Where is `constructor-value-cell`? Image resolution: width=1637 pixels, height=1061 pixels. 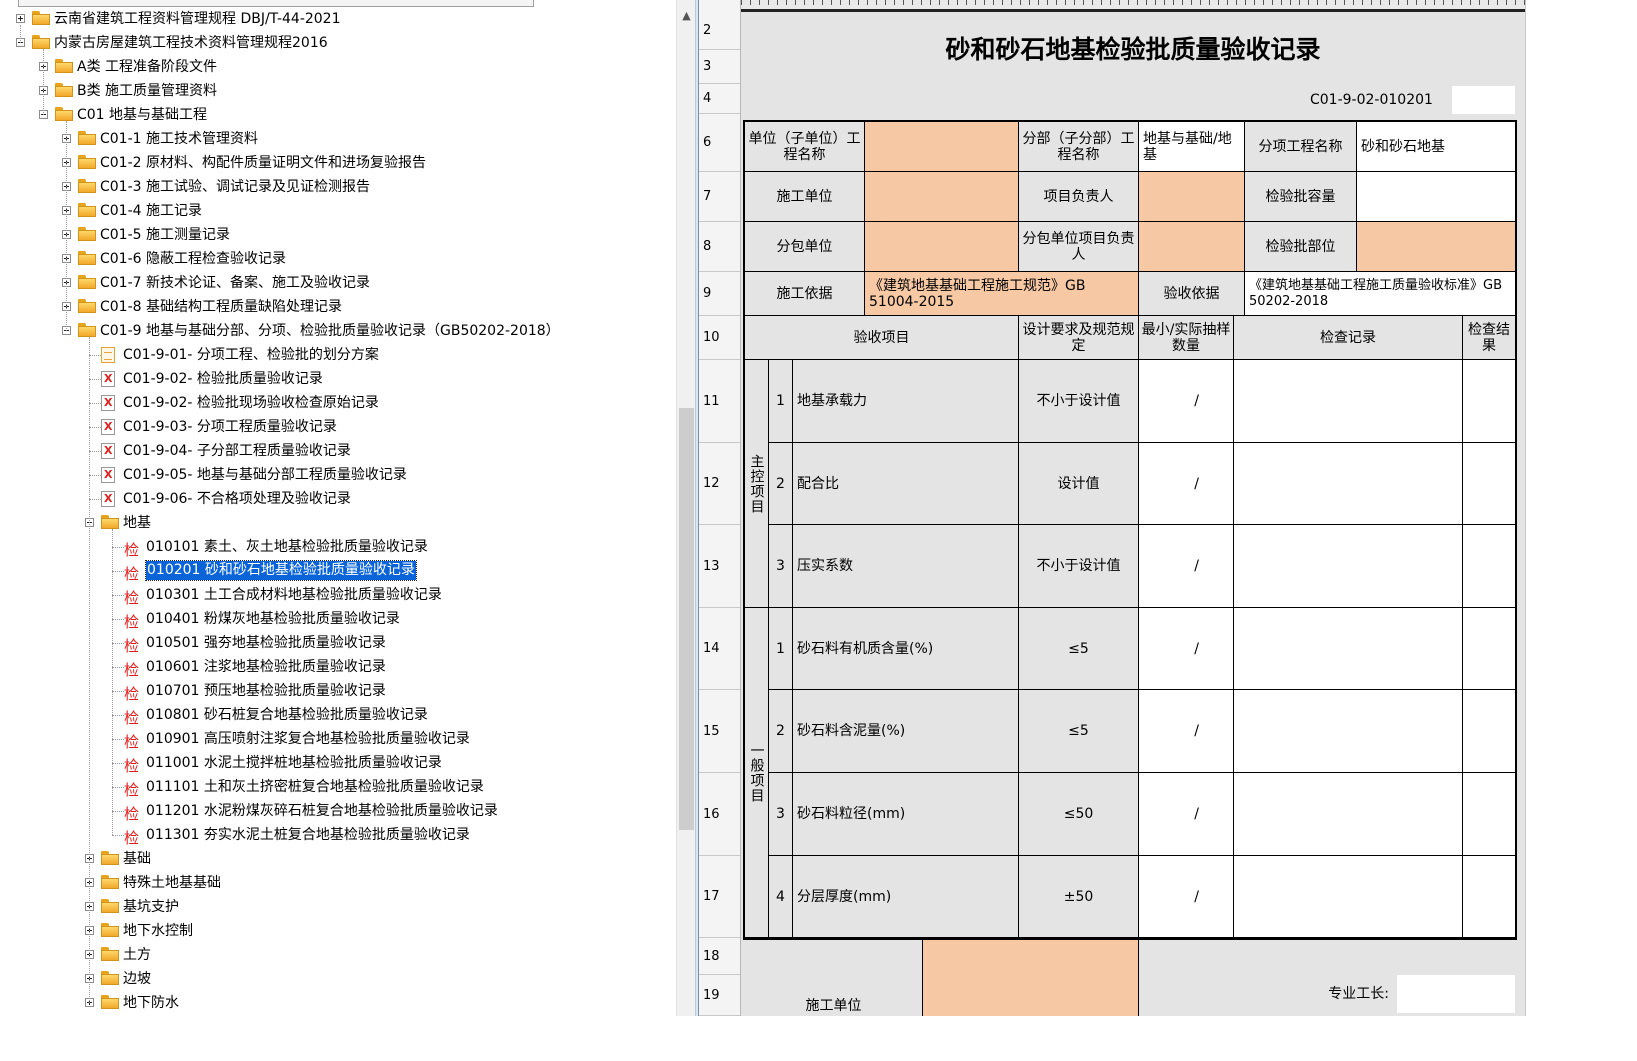 constructor-value-cell is located at coordinates (942, 197).